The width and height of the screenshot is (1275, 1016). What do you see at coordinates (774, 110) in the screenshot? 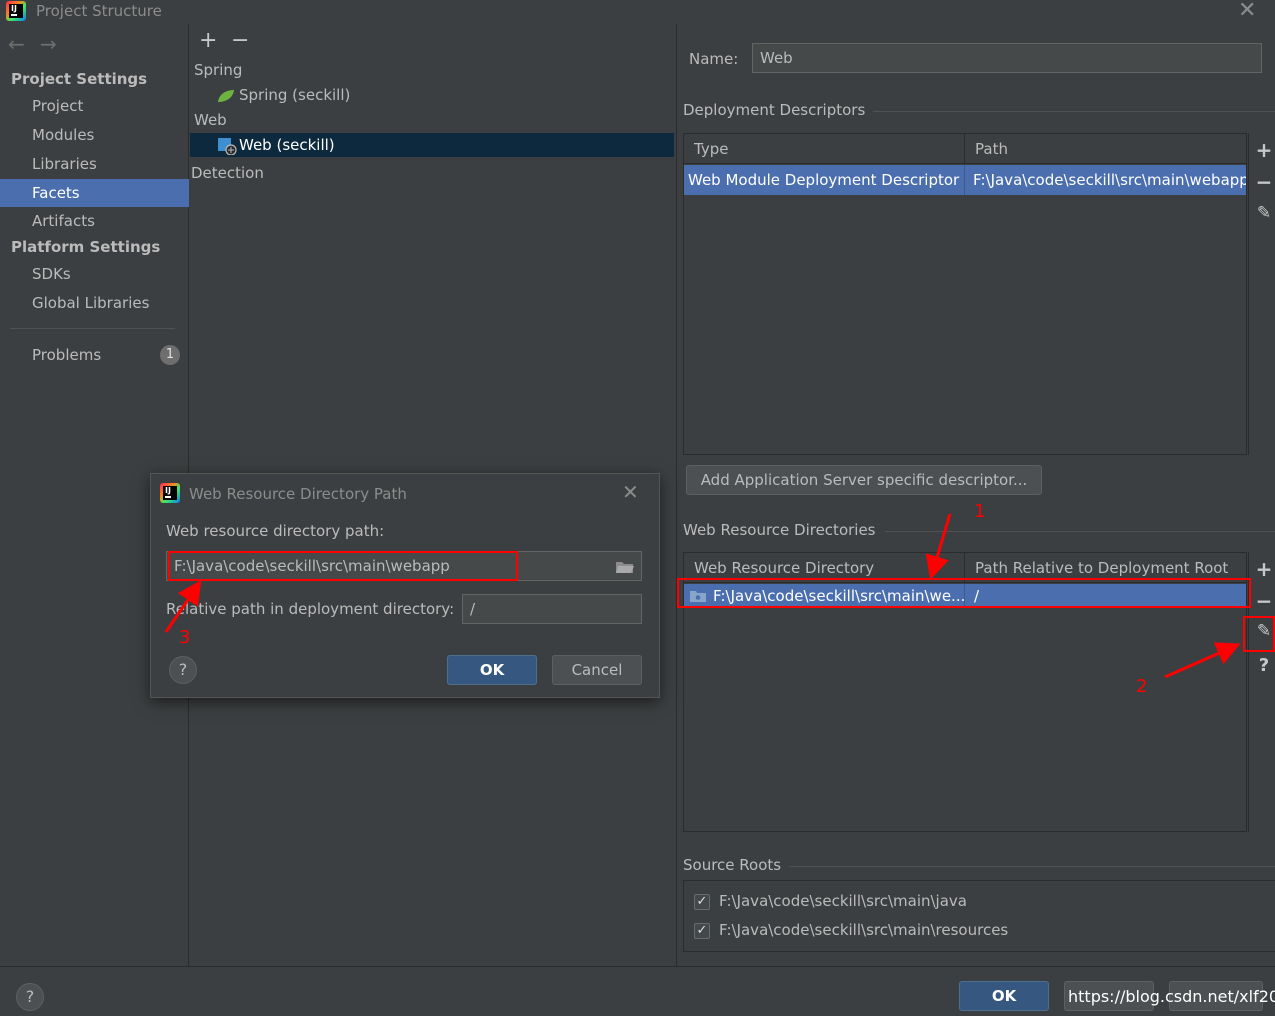
I see `deployment-descriptors-title: Deployment Descriptors` at bounding box center [774, 110].